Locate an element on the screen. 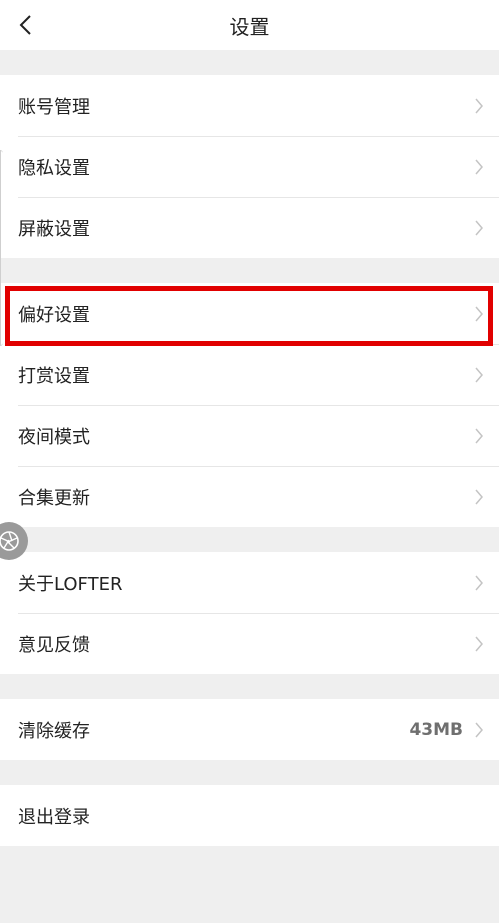 This screenshot has width=499, height=923. settings-item-label: 偏好设置 is located at coordinates (54, 315).